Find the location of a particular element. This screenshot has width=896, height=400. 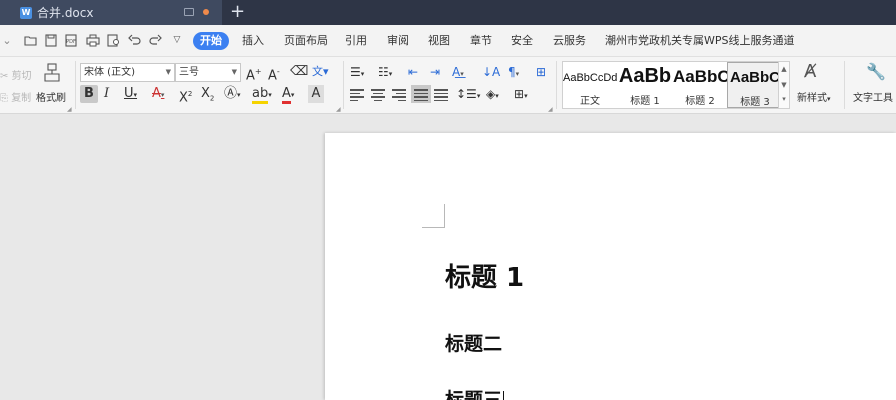

format-painter-icon is located at coordinates (52, 73).